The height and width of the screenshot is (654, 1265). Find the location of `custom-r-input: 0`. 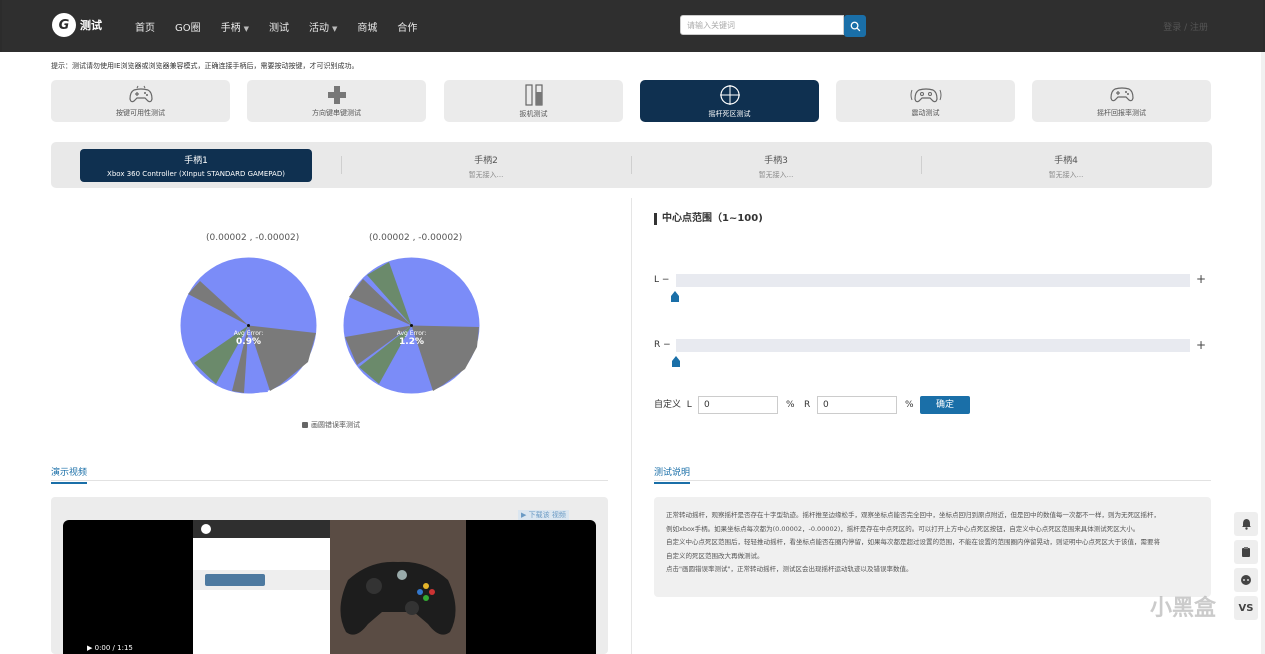

custom-r-input: 0 is located at coordinates (857, 405).